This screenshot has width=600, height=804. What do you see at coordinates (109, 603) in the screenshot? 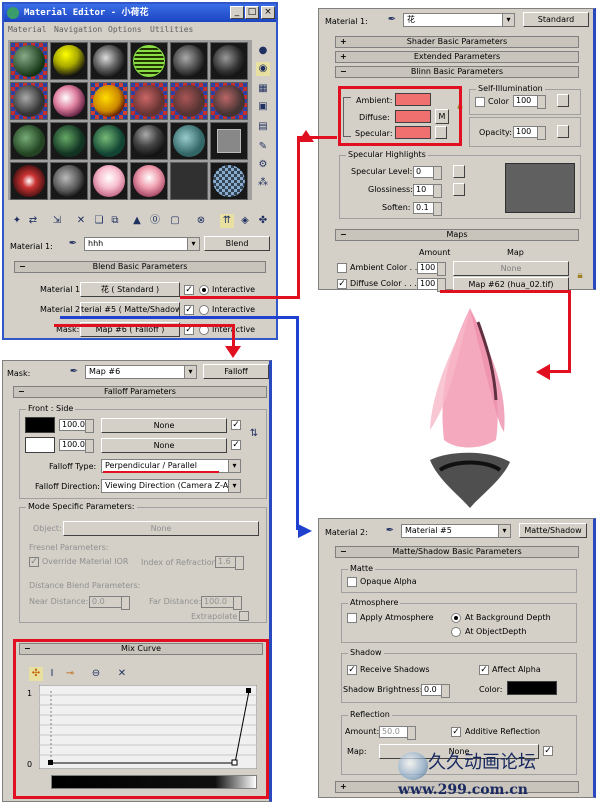
I see `near-distance-spinner: 0.0` at bounding box center [109, 603].